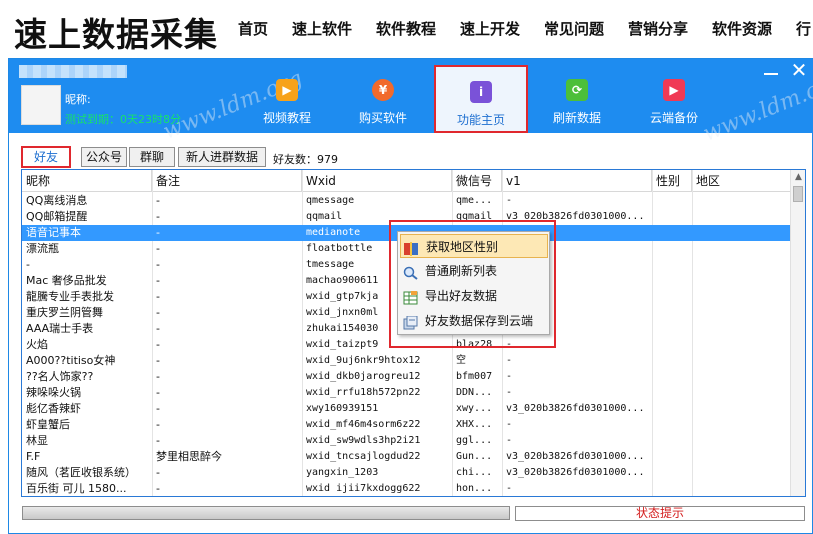 This screenshot has width=813, height=534. I want to click on nav-item-home: 首页, so click(253, 28).